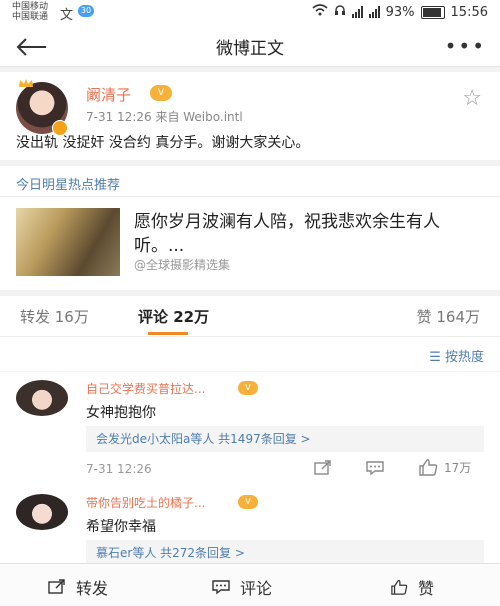 The image size is (500, 606). What do you see at coordinates (30, 17) in the screenshot?
I see `carrier-name-2: 中国联通` at bounding box center [30, 17].